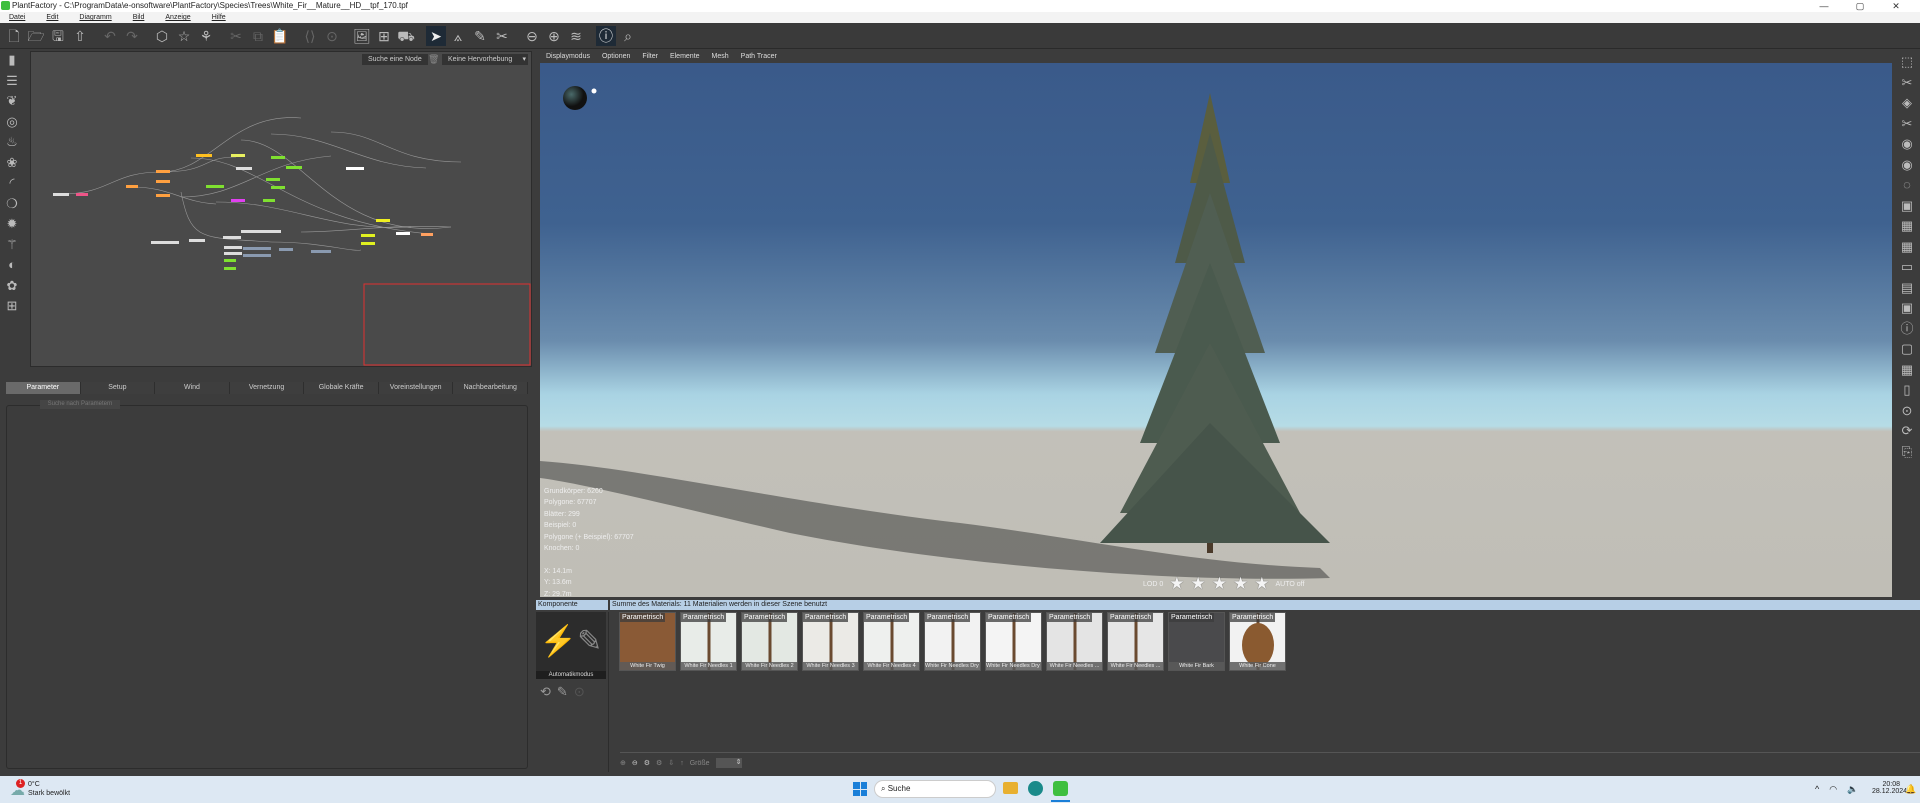 The width and height of the screenshot is (1920, 803). Describe the element at coordinates (1907, 206) in the screenshot. I see `viewport-tool-icon: ▣` at that location.